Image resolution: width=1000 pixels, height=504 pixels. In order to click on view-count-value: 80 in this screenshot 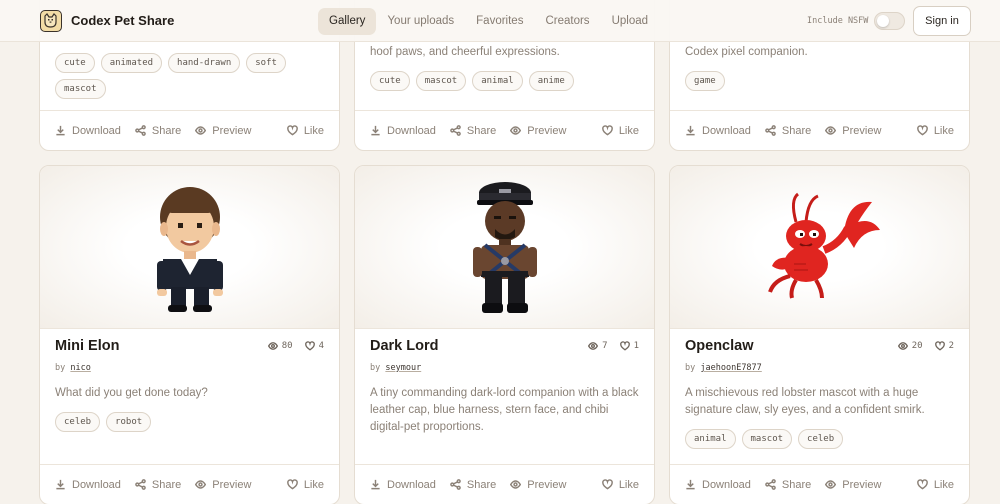, I will do `click(287, 346)`.